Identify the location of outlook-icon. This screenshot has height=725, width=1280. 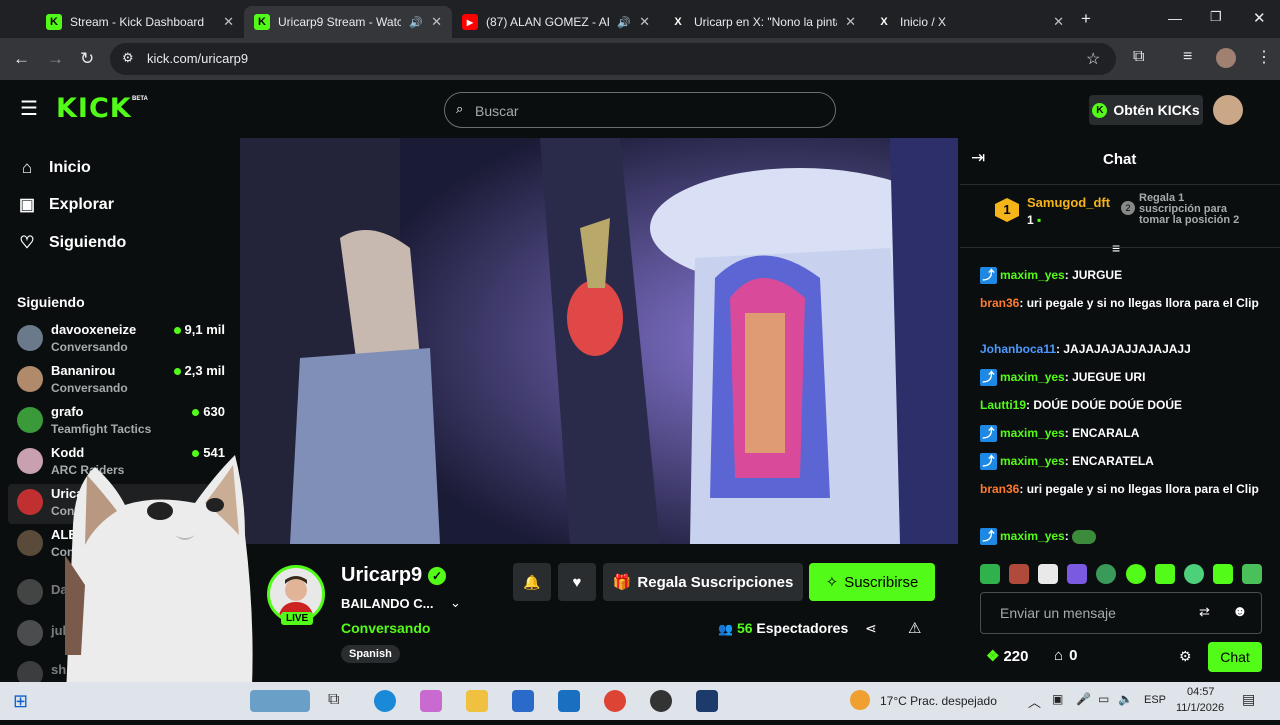
(569, 701).